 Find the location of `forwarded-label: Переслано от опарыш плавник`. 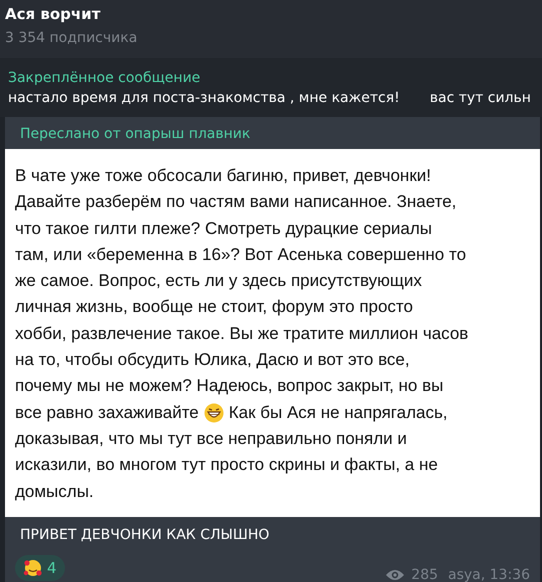

forwarded-label: Переслано от опарыш плавник is located at coordinates (272, 134).